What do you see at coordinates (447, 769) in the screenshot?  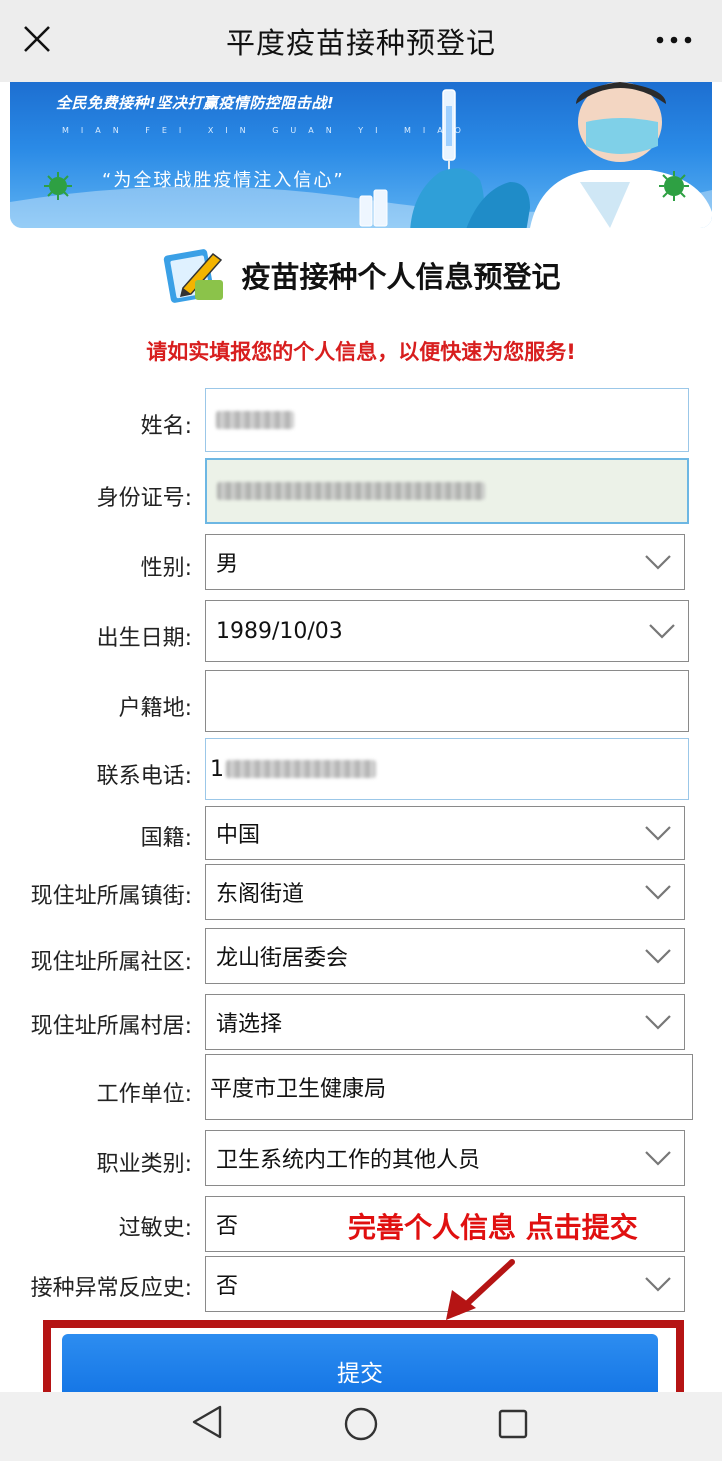 I see `phone-input: 1` at bounding box center [447, 769].